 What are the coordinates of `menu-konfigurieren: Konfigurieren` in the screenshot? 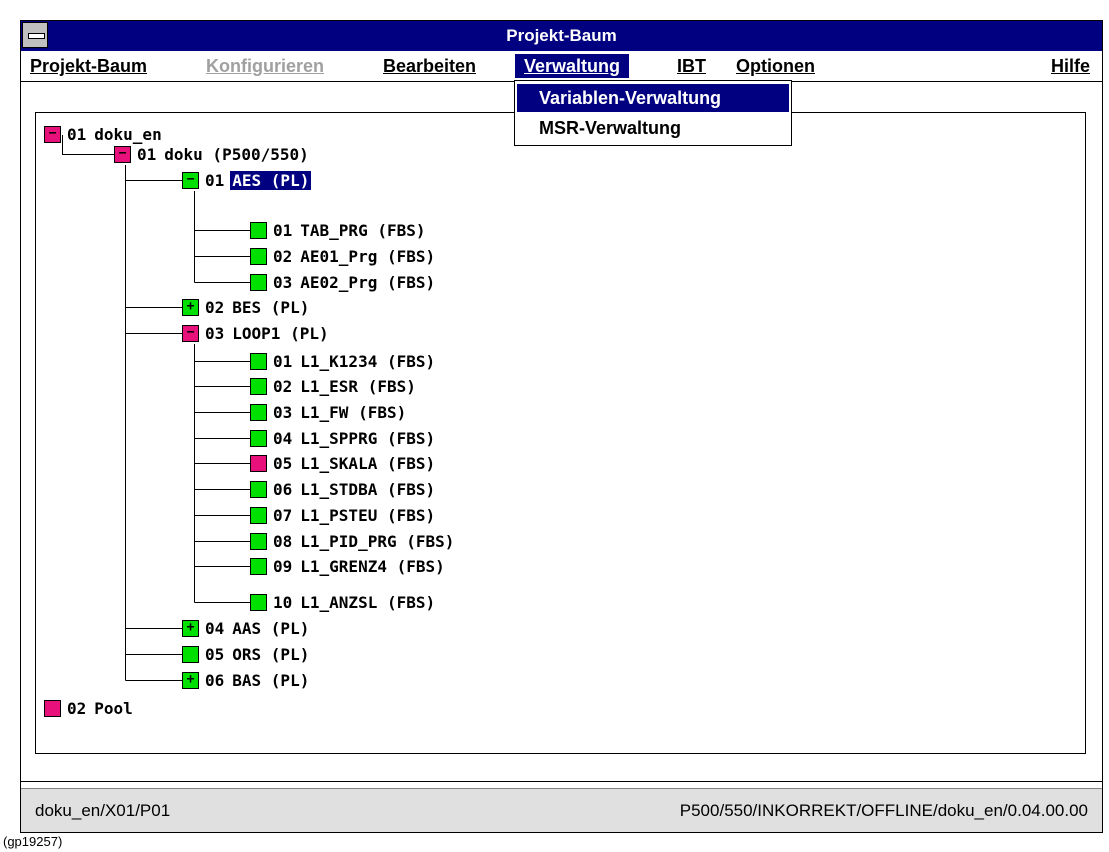 It's located at (265, 66).